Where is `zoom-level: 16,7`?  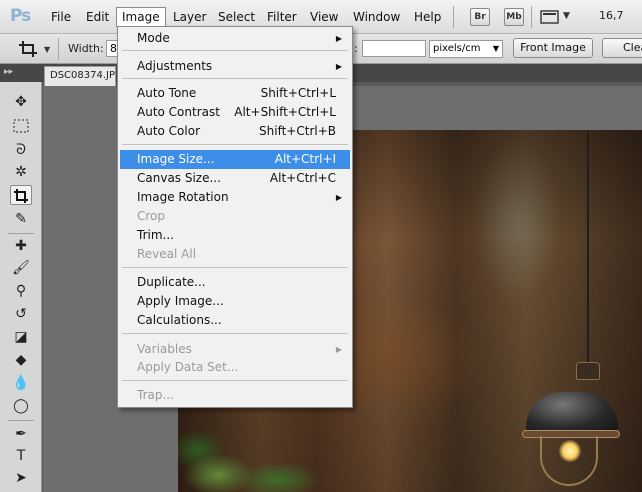
zoom-level: 16,7 is located at coordinates (611, 15).